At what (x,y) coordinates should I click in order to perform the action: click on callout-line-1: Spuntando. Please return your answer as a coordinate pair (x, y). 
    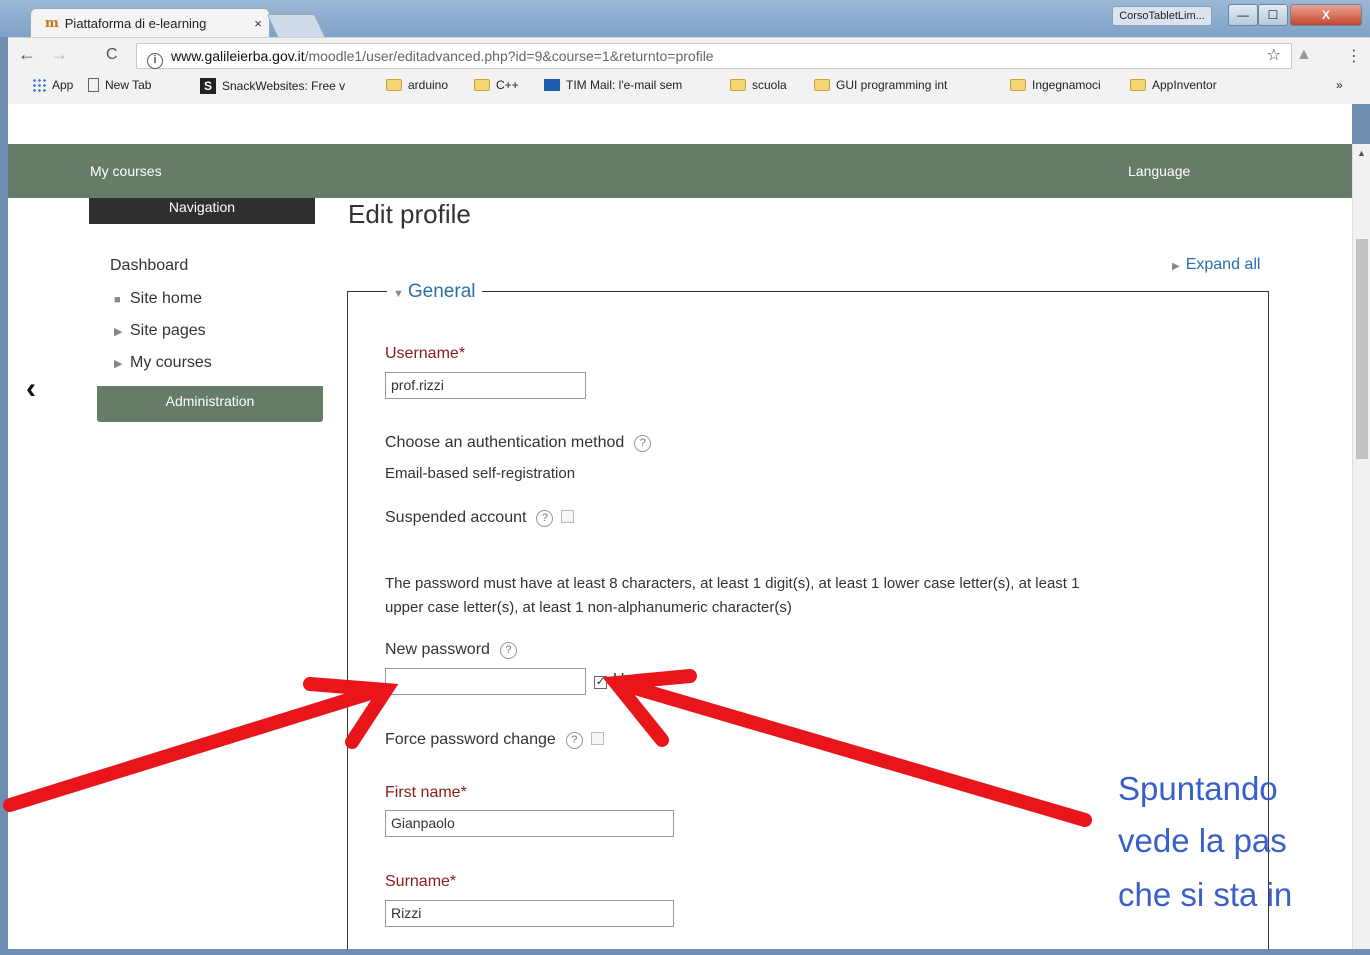
    Looking at the image, I should click on (1198, 788).